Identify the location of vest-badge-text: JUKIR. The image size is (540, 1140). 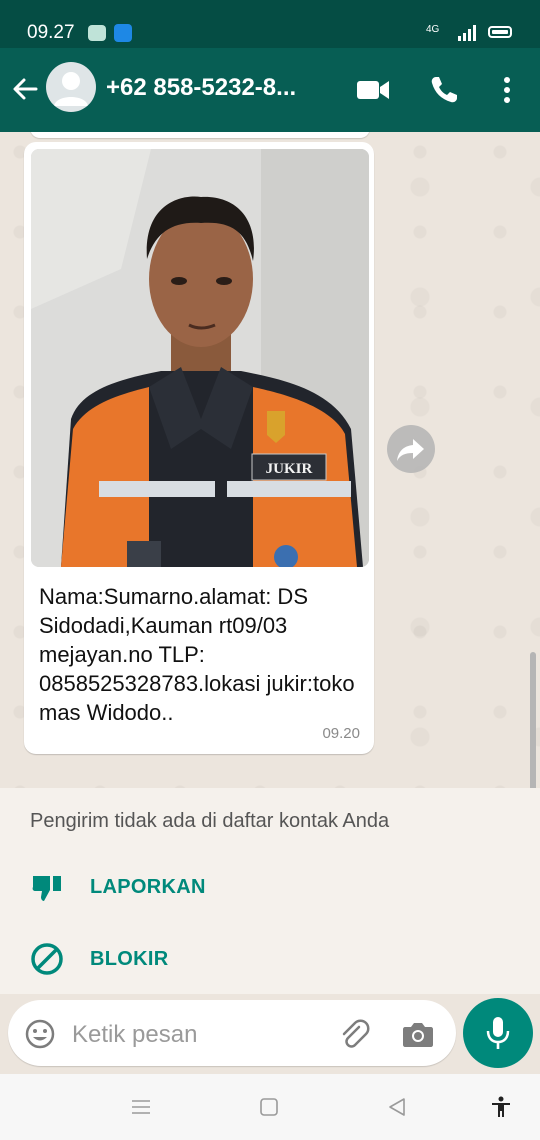
(289, 469).